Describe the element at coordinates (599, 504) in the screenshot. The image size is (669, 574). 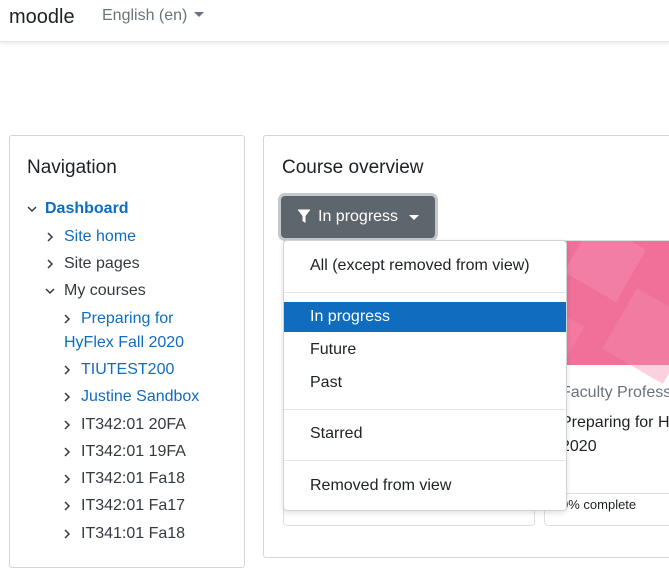
I see `progress-text: 0% complete` at that location.